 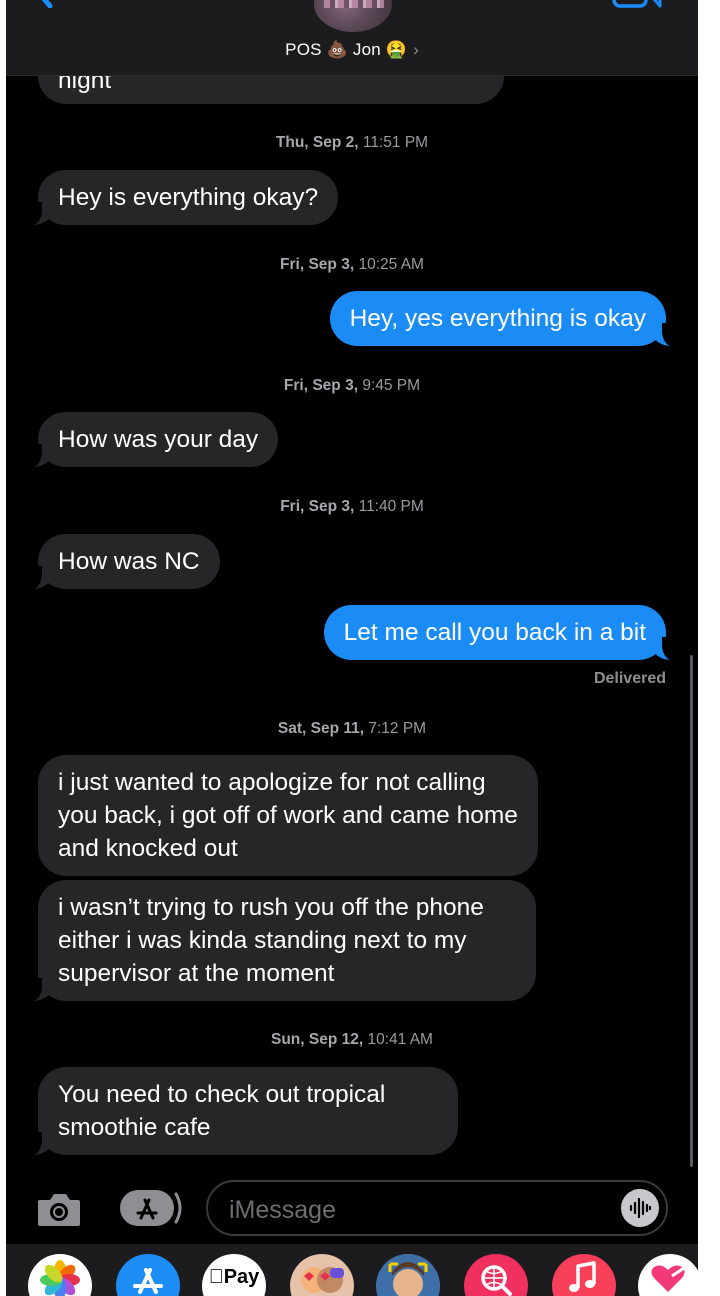 I want to click on message-text: How was NC, so click(x=129, y=561).